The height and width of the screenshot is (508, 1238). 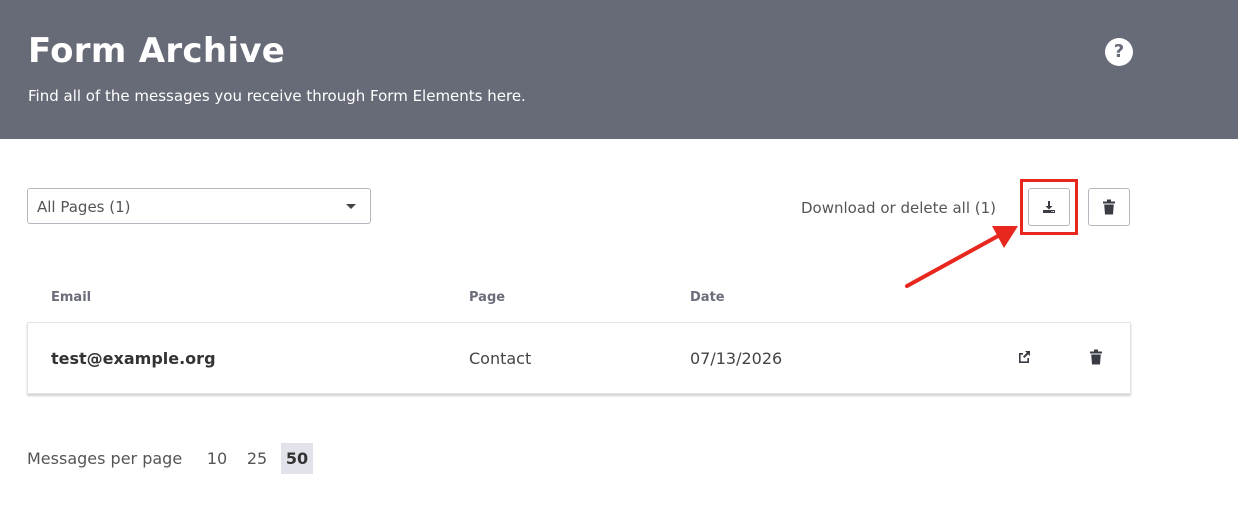 I want to click on page-title: Form Archive, so click(x=157, y=51).